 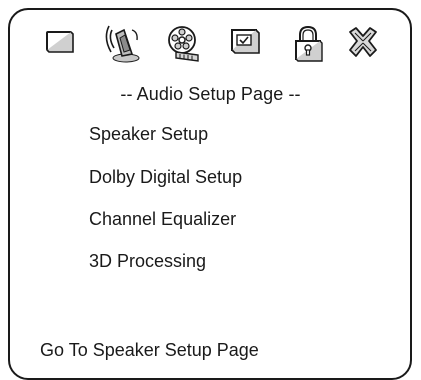 I want to click on exit-icon, so click(x=363, y=44).